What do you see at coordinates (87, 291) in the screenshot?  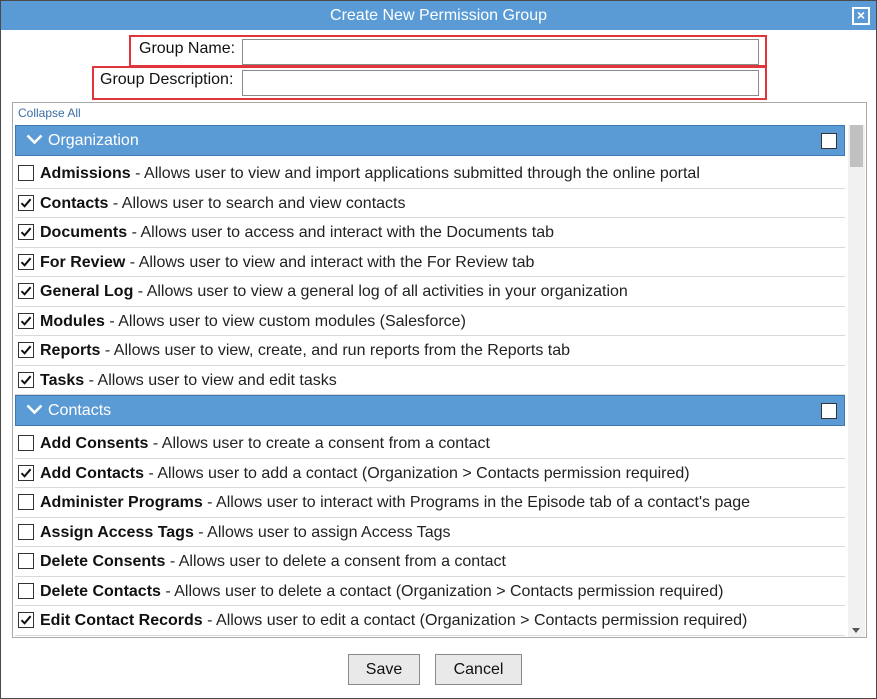 I see `permission-name: General Log` at bounding box center [87, 291].